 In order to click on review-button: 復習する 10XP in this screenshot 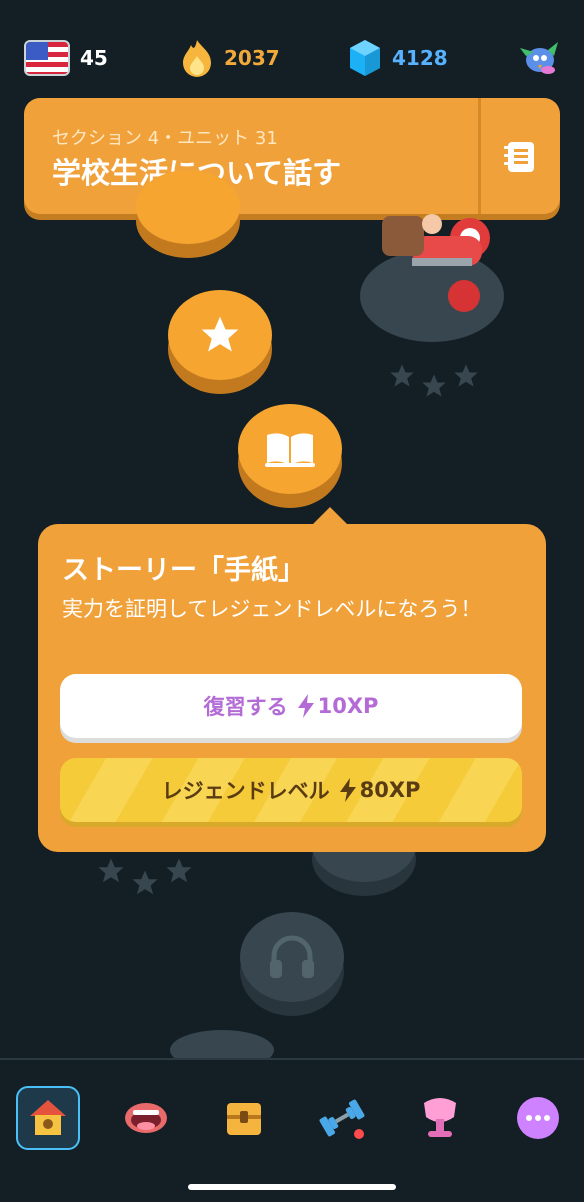, I will do `click(291, 706)`.